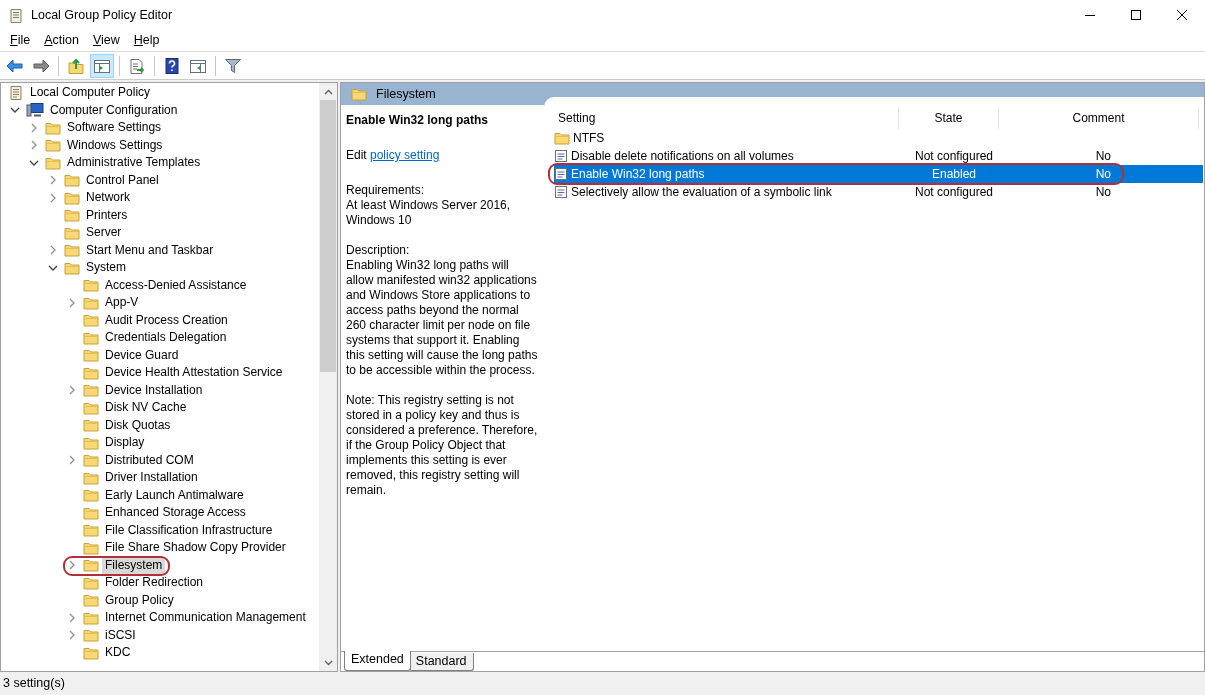 The width and height of the screenshot is (1205, 695). Describe the element at coordinates (138, 425) in the screenshot. I see `tree-item: Disk Quotas` at that location.